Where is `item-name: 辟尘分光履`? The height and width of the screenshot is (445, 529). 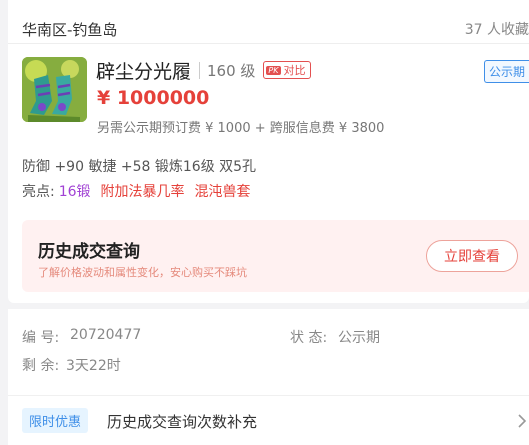
item-name: 辟尘分光履 is located at coordinates (144, 71).